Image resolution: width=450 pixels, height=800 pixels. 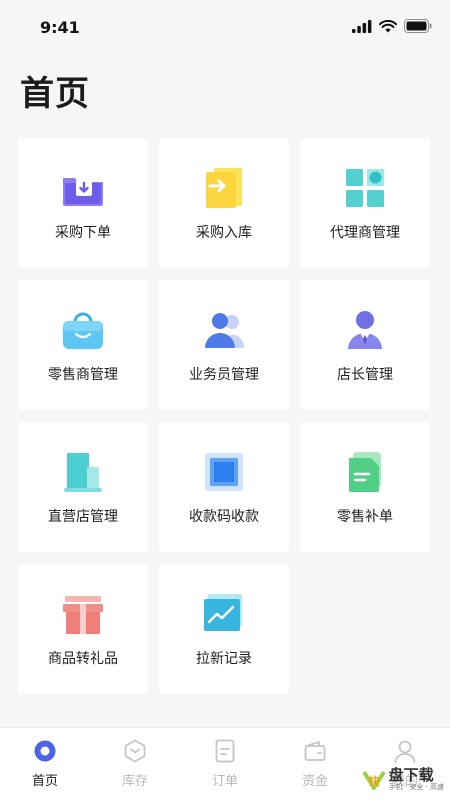 What do you see at coordinates (224, 614) in the screenshot?
I see `referral-record-icon` at bounding box center [224, 614].